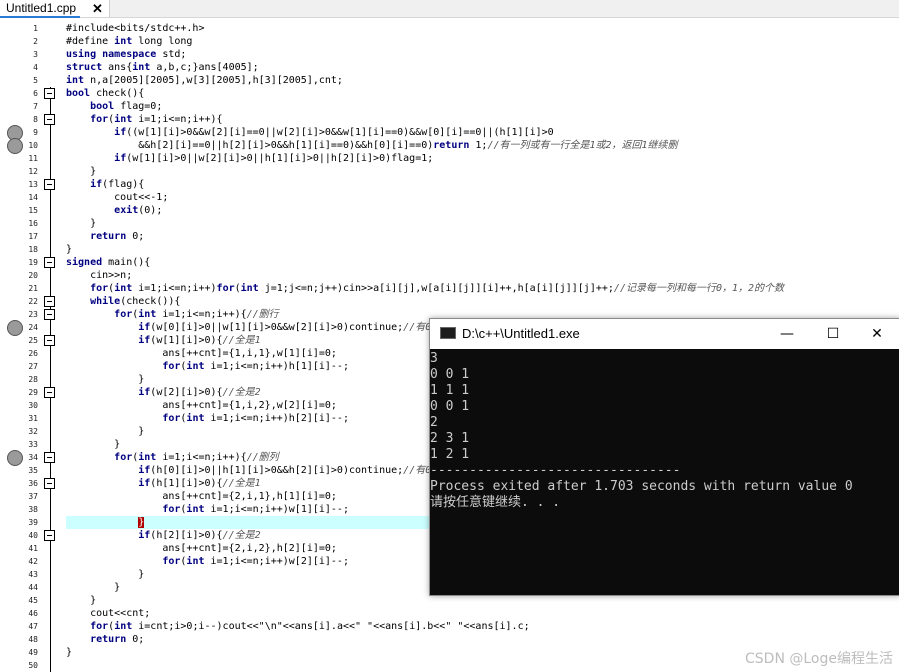  What do you see at coordinates (28, 28) in the screenshot?
I see `line-number: 1` at bounding box center [28, 28].